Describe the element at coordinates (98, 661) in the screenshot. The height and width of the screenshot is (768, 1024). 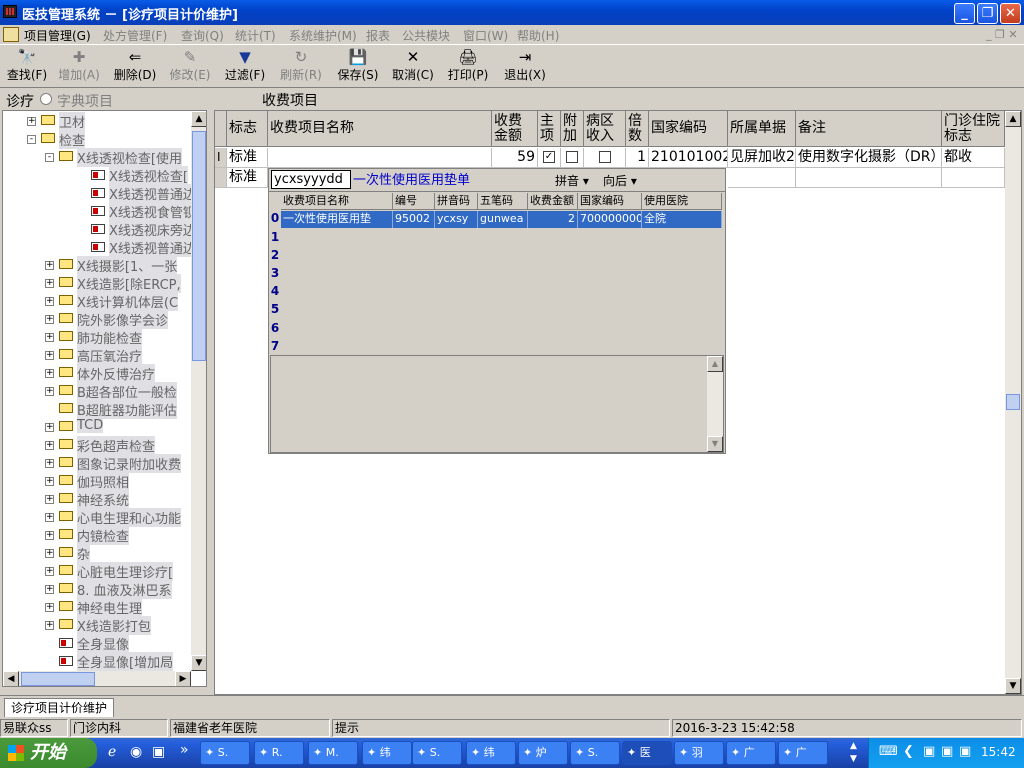
I see `tree-node: 全身显像[增加局` at that location.